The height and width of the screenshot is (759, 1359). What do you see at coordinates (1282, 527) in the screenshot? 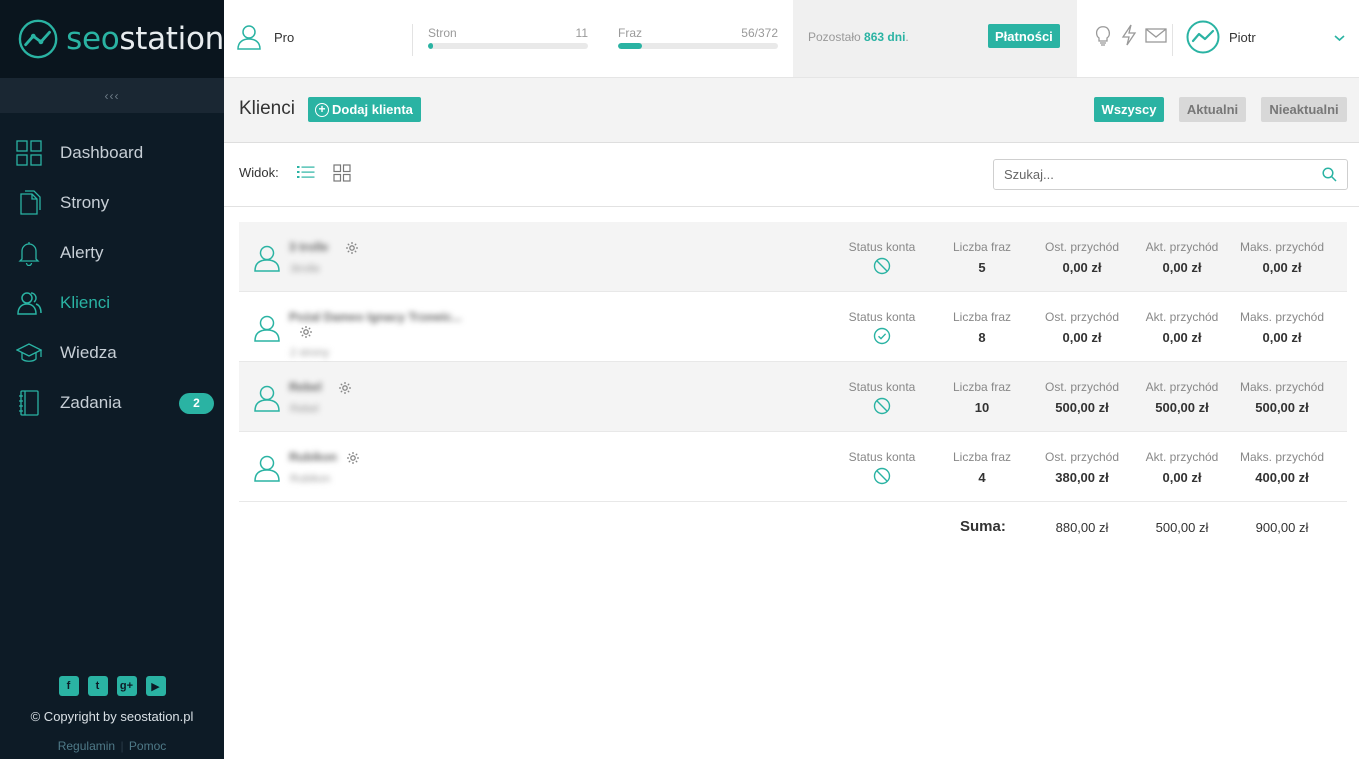
I see `sum-max-income: 900,00 zł` at bounding box center [1282, 527].